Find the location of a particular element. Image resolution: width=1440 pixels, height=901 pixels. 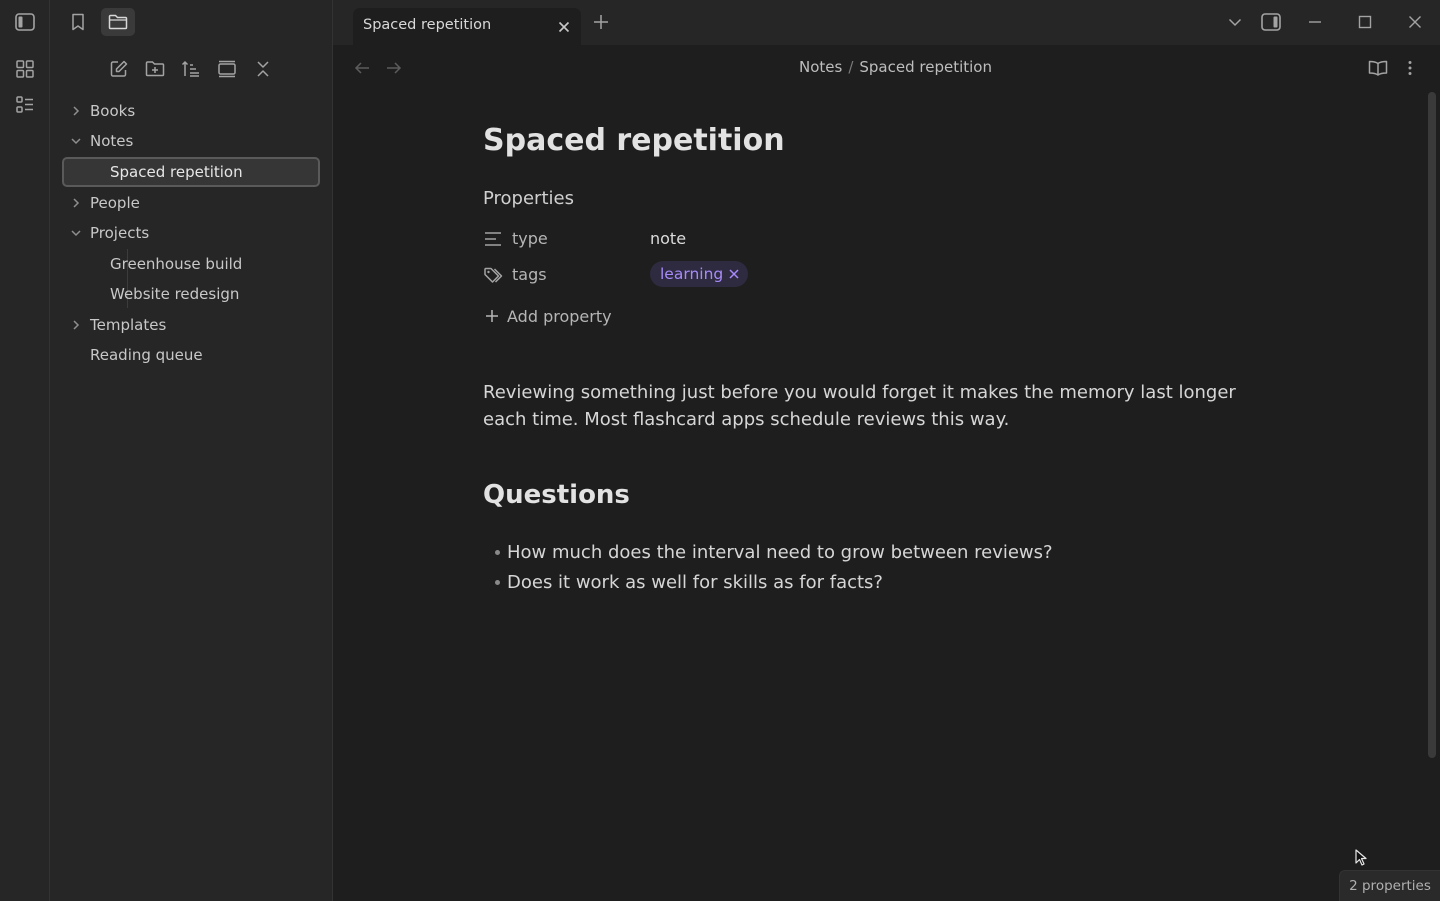

properties-count: 2 properties is located at coordinates (1390, 886).